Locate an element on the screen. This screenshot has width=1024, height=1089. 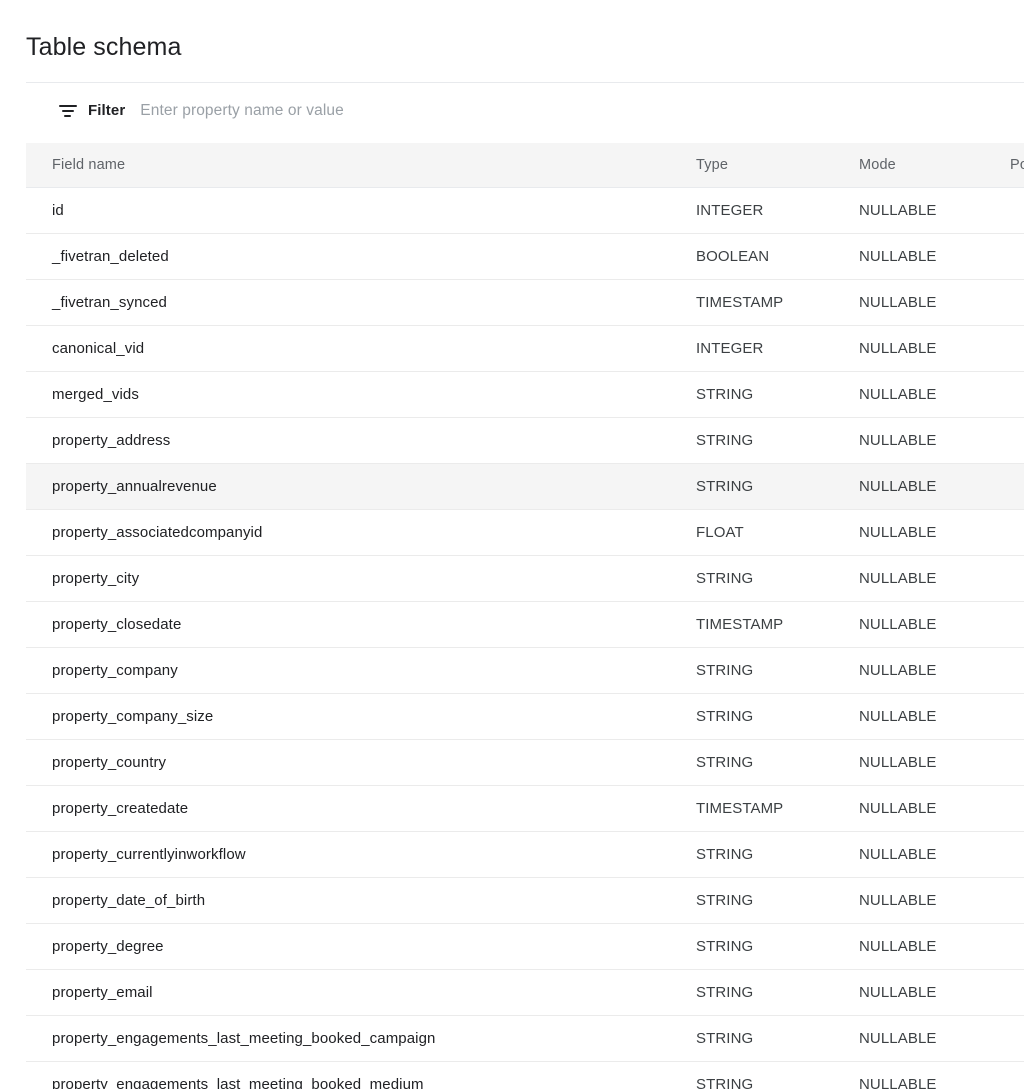
cell-field-name: property_company is located at coordinates (348, 670).